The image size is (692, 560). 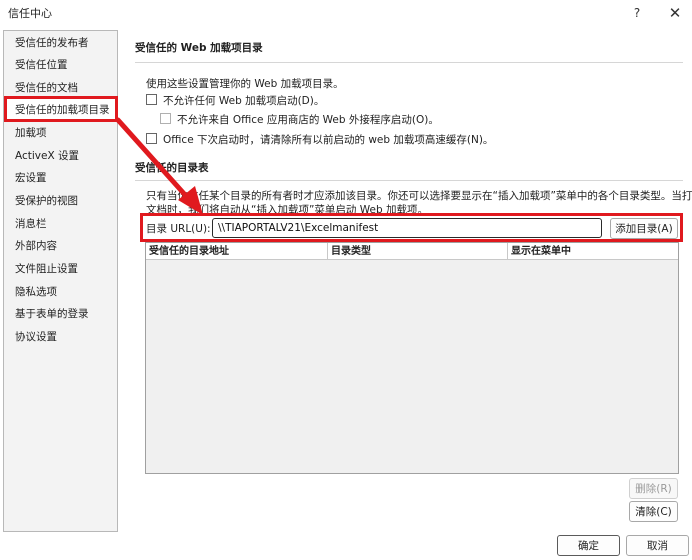 I want to click on section-title-catalog-table: 受信任的目录表, so click(x=172, y=168).